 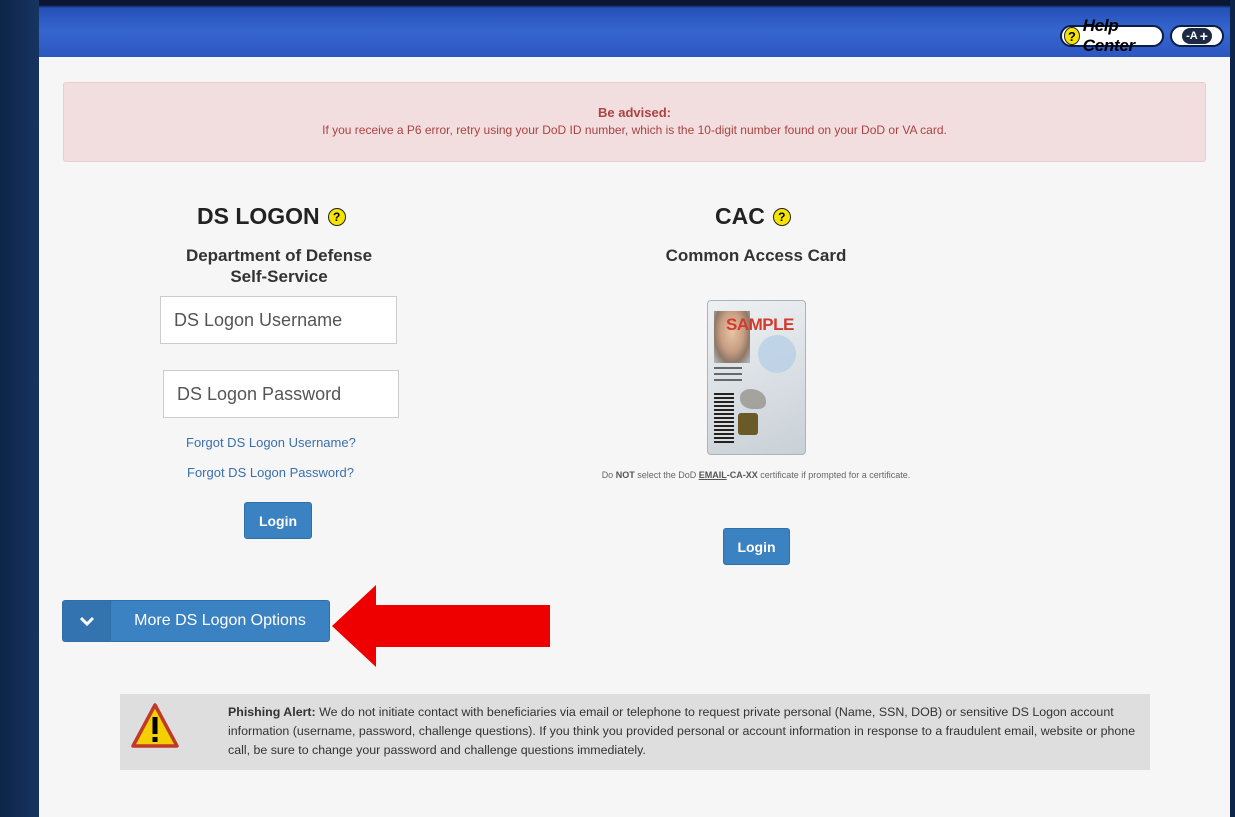 I want to click on note-prefix: Do, so click(x=608, y=475).